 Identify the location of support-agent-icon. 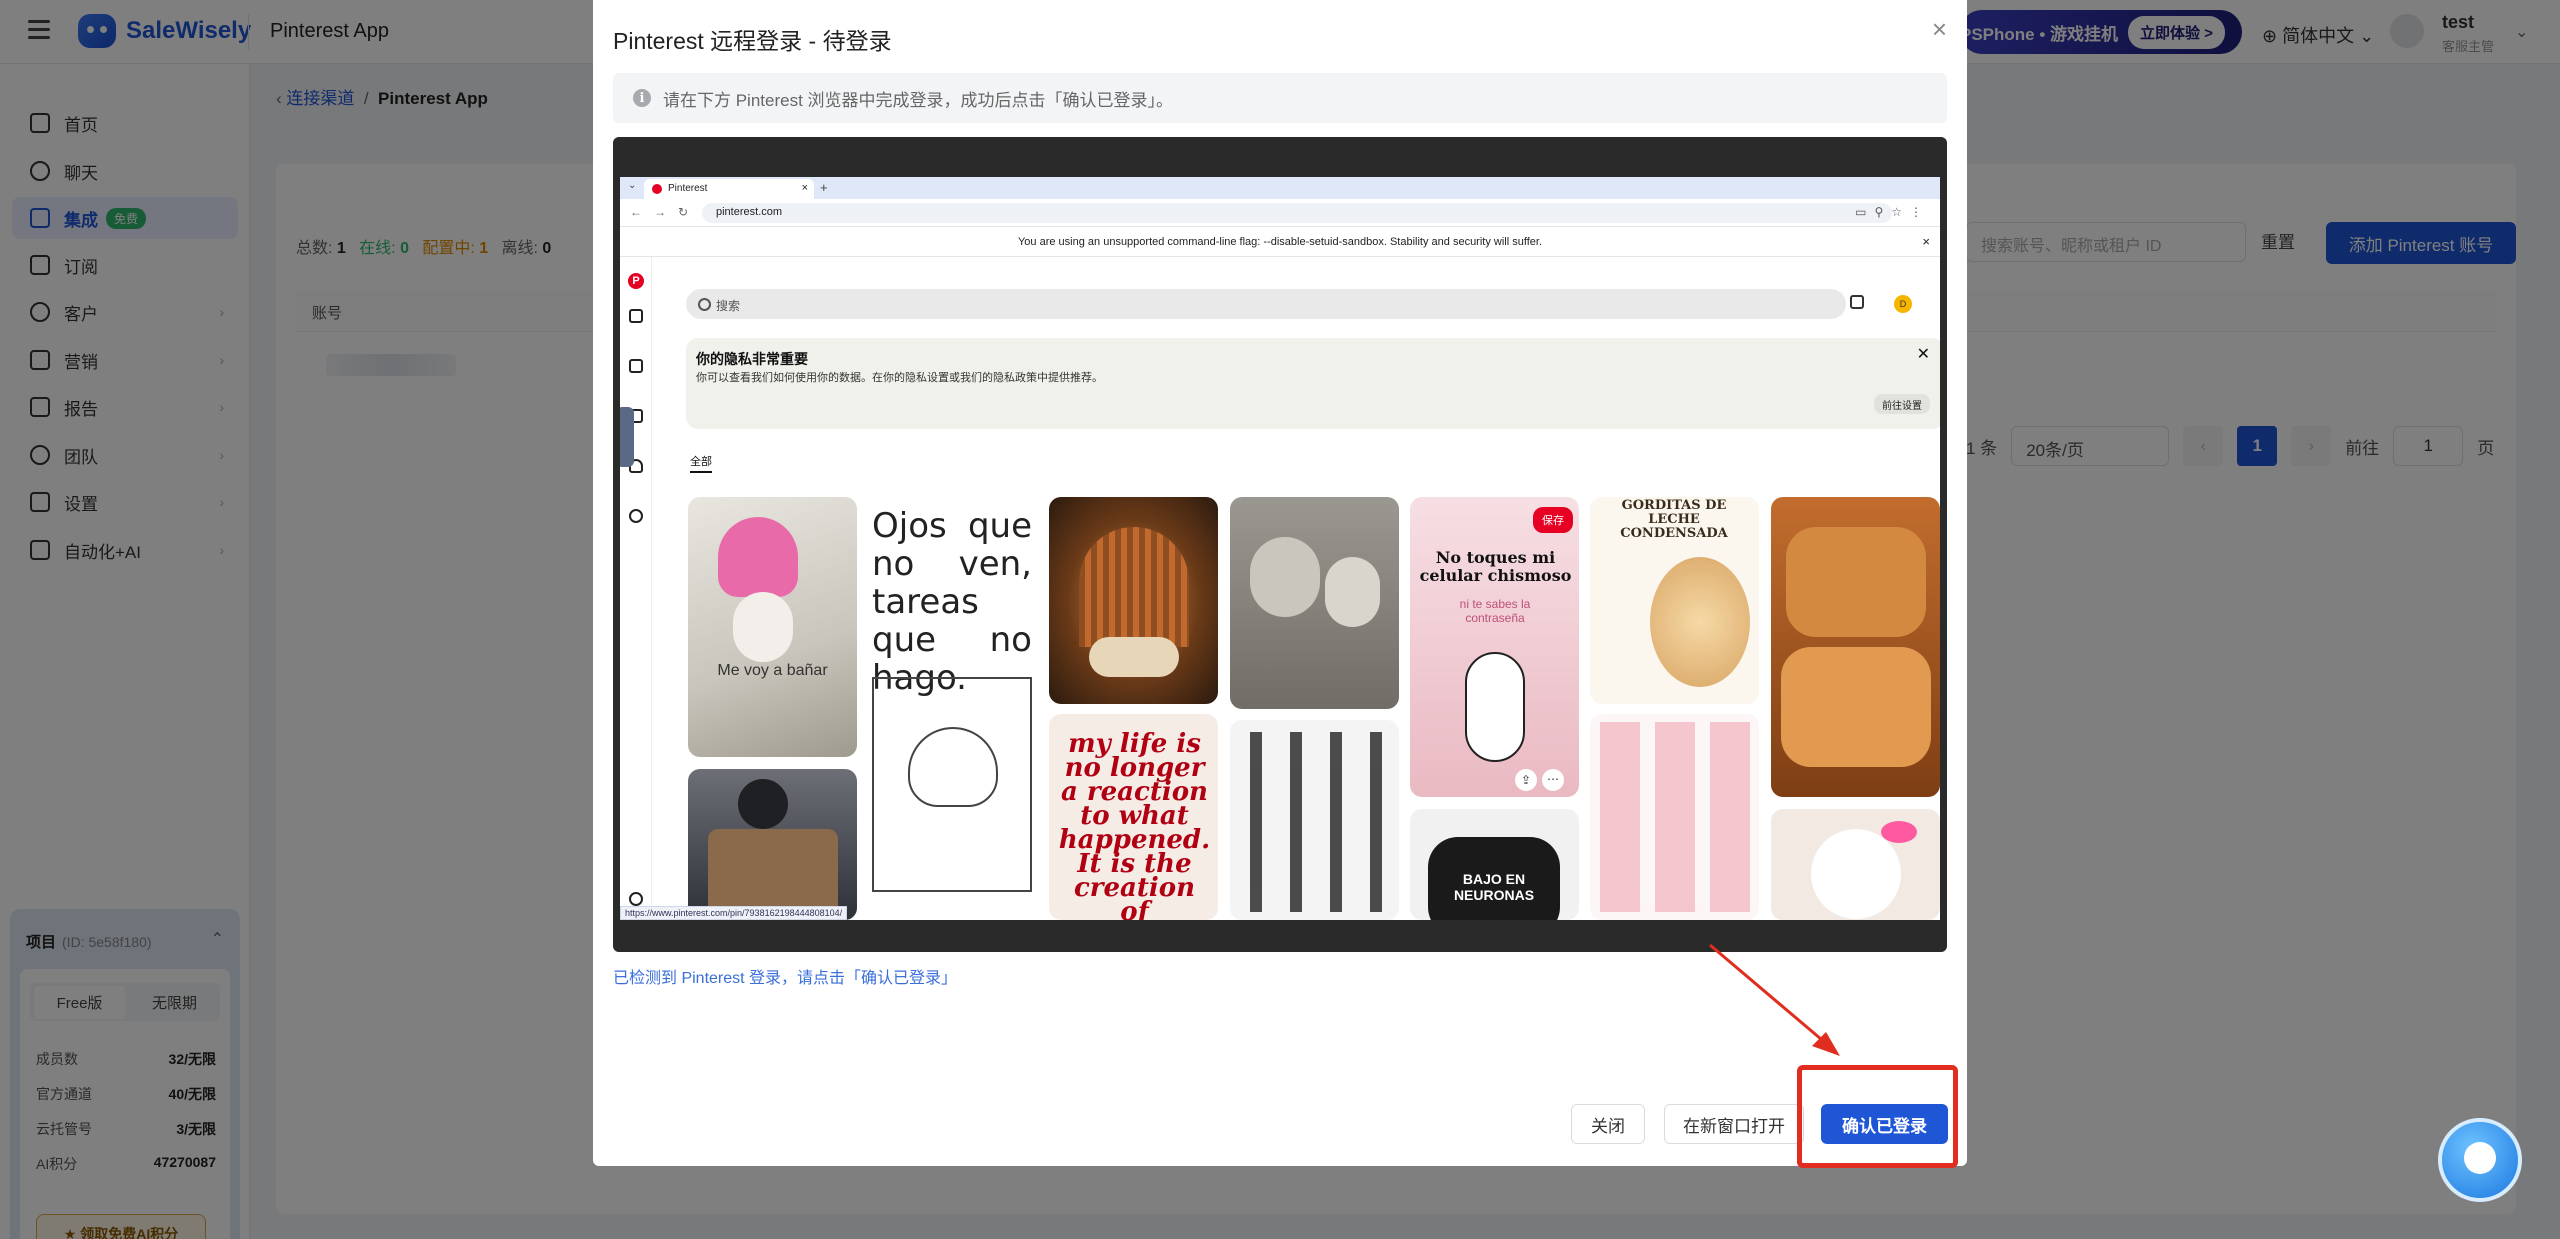
(2480, 1160).